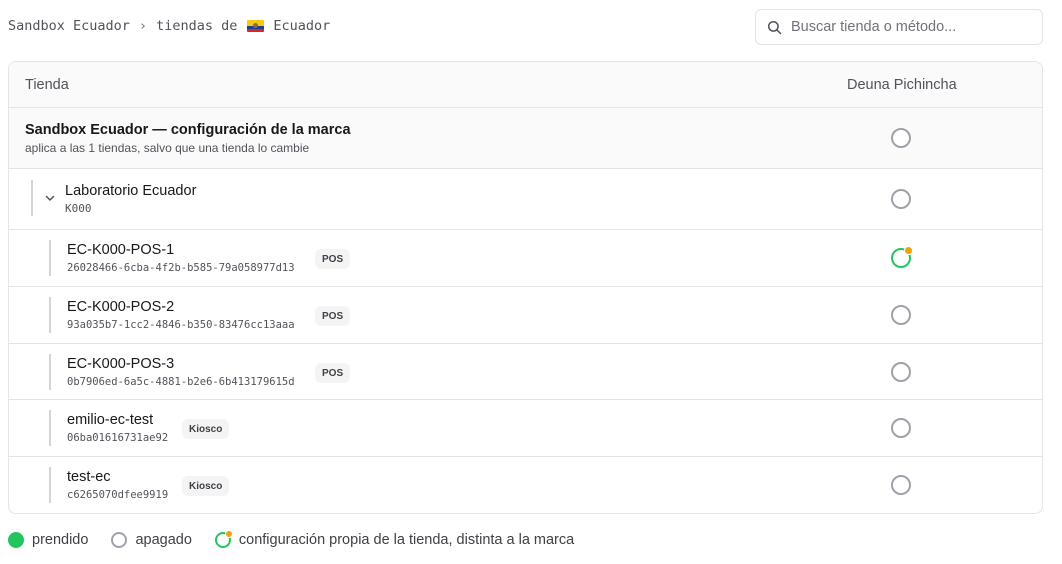 The image size is (1062, 564). Describe the element at coordinates (110, 420) in the screenshot. I see `store-name: emilio-ec-test` at that location.